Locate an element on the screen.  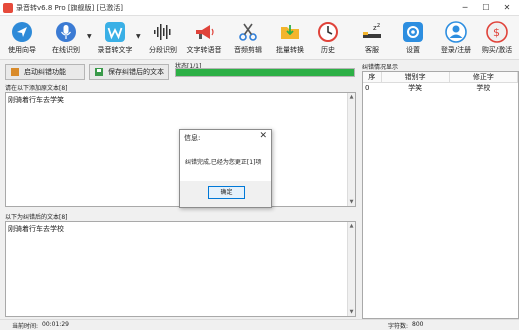
input-section-label: 请在以下添加原文本[8] is located at coordinates (36, 88).